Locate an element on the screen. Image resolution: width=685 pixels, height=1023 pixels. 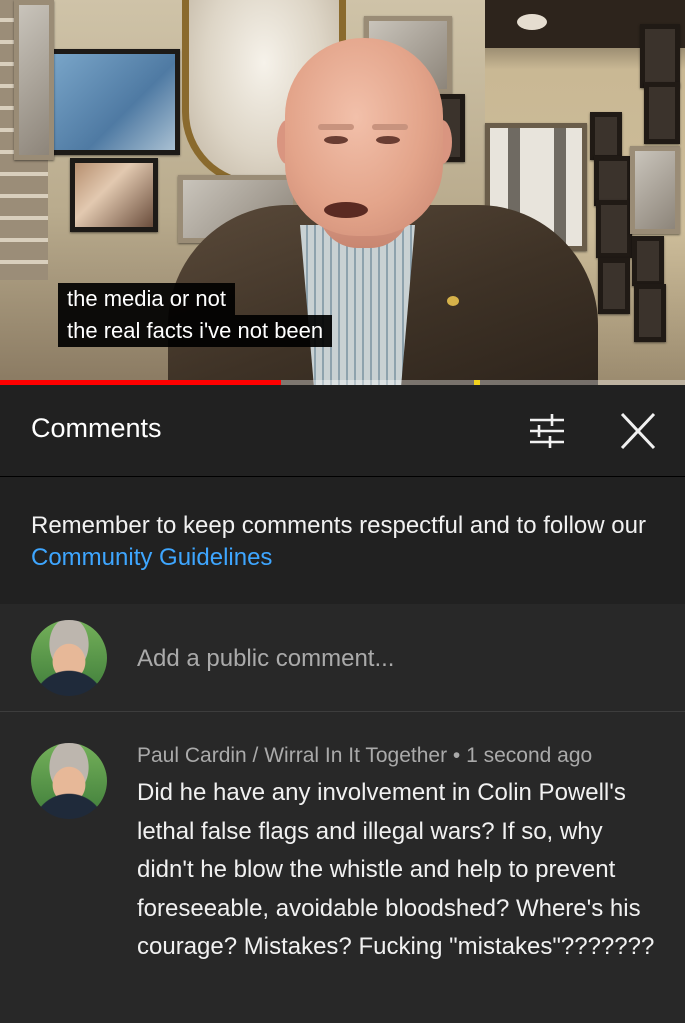
comment-author-avatar is located at coordinates (69, 781).